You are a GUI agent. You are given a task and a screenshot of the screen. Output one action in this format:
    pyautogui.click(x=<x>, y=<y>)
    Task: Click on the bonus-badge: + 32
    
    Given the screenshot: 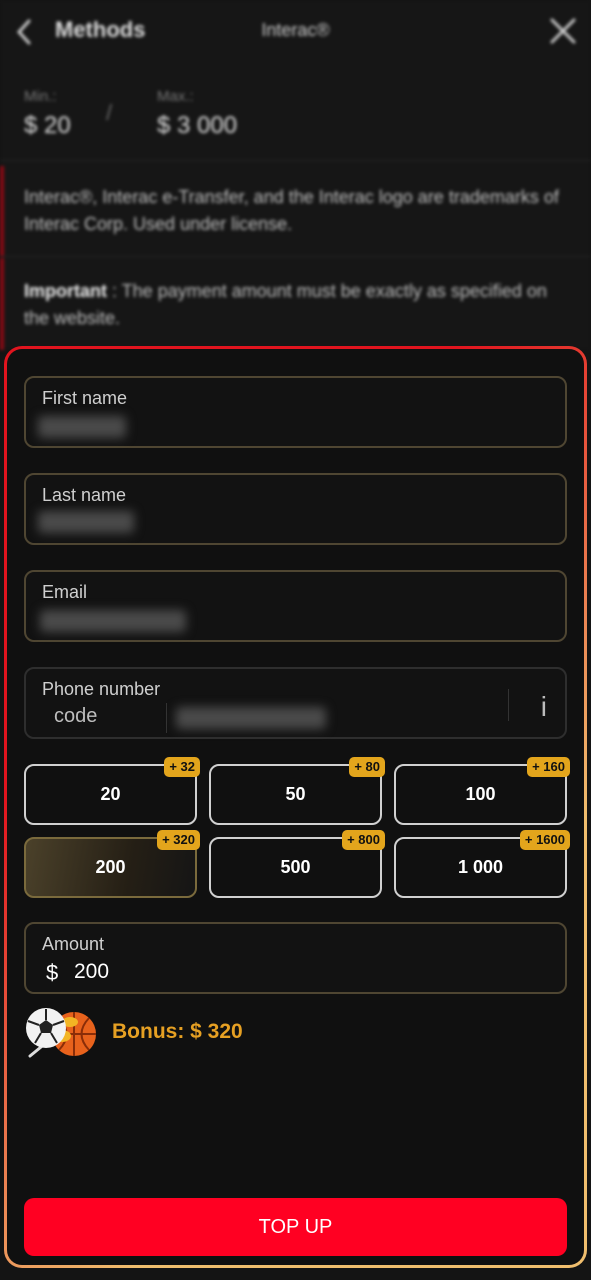 What is the action you would take?
    pyautogui.click(x=182, y=767)
    